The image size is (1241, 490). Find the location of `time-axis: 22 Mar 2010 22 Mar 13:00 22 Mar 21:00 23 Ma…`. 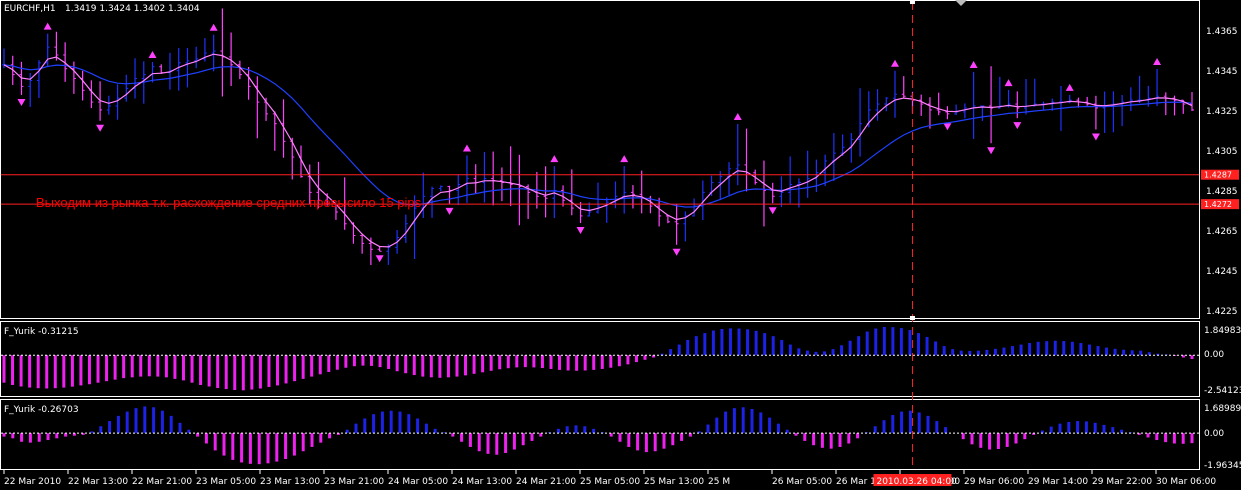

time-axis: 22 Mar 2010 22 Mar 13:00 22 Mar 21:00 23 Ma… is located at coordinates (609, 478).